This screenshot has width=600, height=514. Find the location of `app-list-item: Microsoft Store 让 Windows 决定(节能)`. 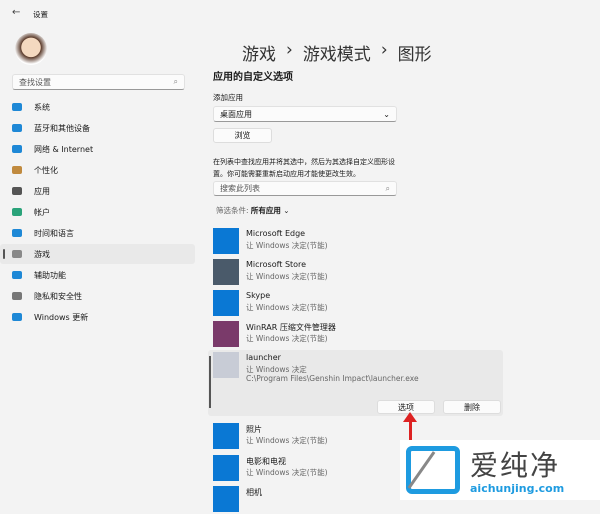

app-list-item: Microsoft Store 让 Windows 决定(节能) is located at coordinates (358, 273).